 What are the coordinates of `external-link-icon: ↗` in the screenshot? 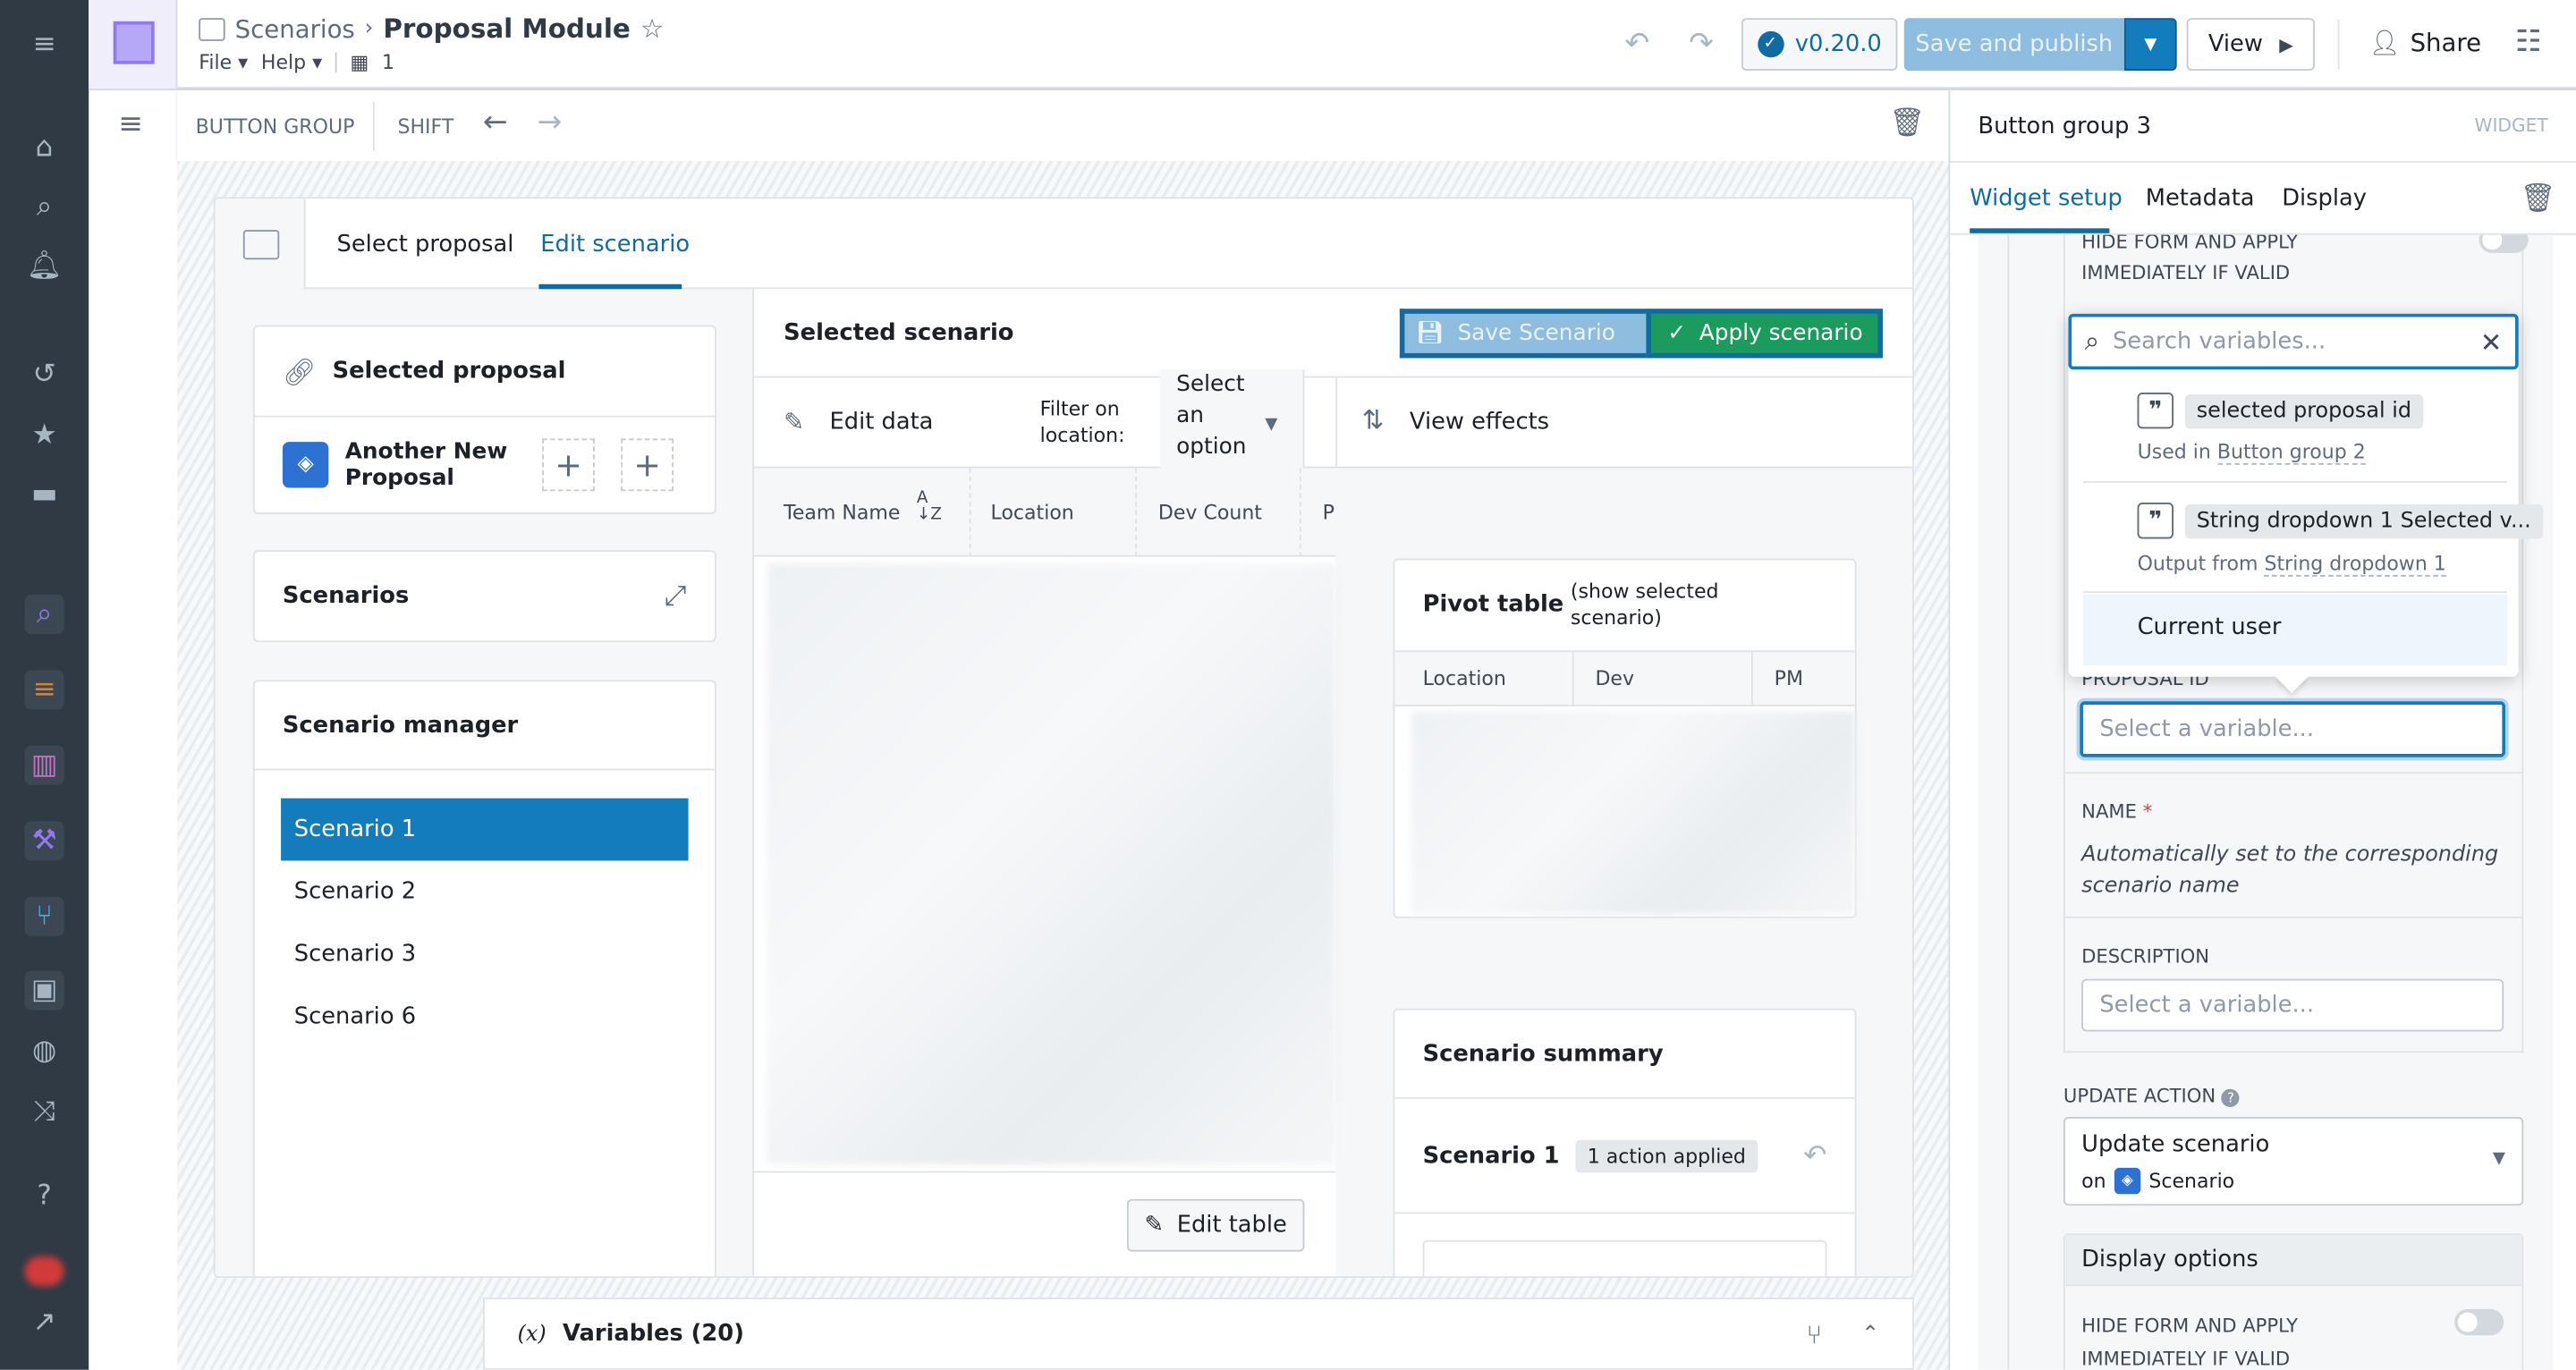 It's located at (44, 1322).